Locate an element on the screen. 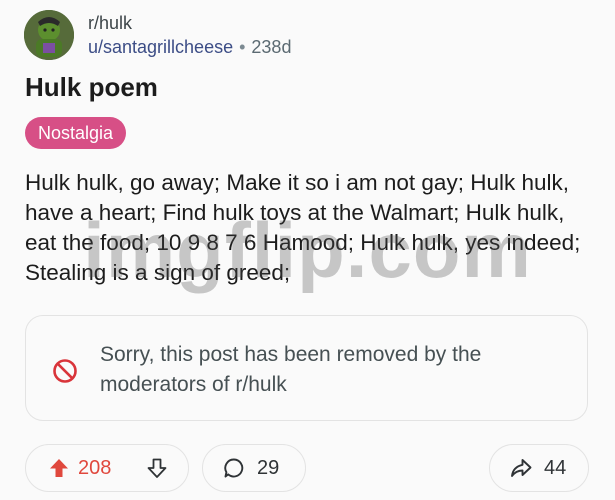 This screenshot has width=615, height=500. comment-count: 29 is located at coordinates (268, 468).